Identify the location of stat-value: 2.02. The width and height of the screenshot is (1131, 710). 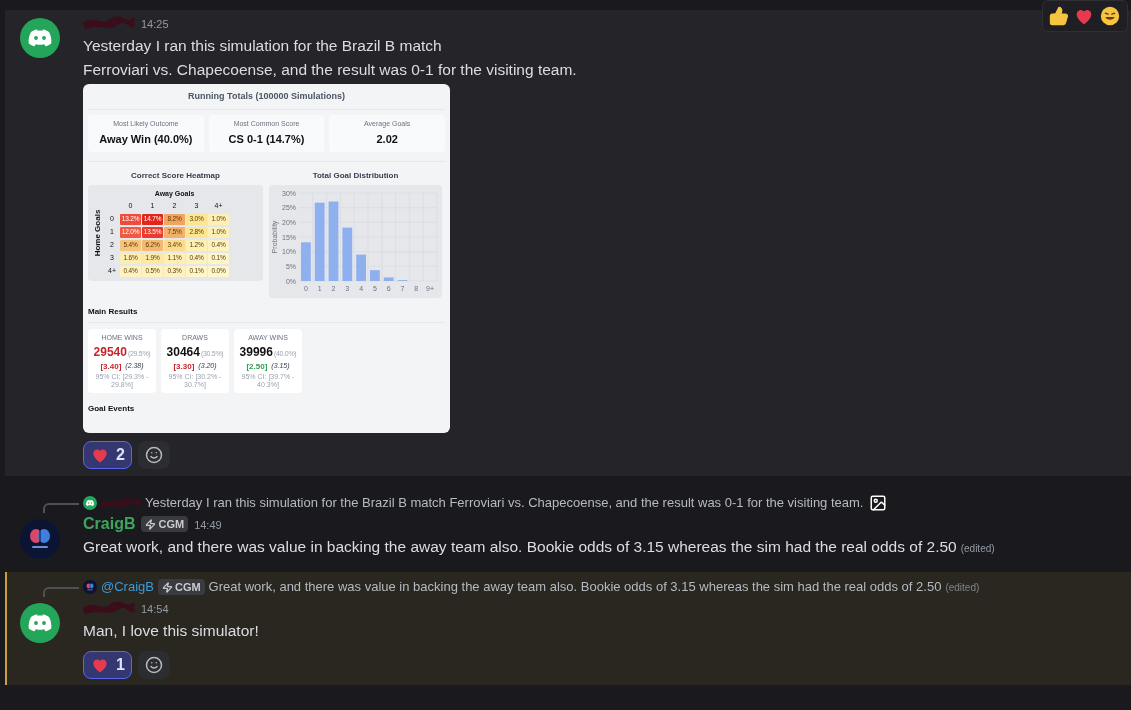
(387, 139).